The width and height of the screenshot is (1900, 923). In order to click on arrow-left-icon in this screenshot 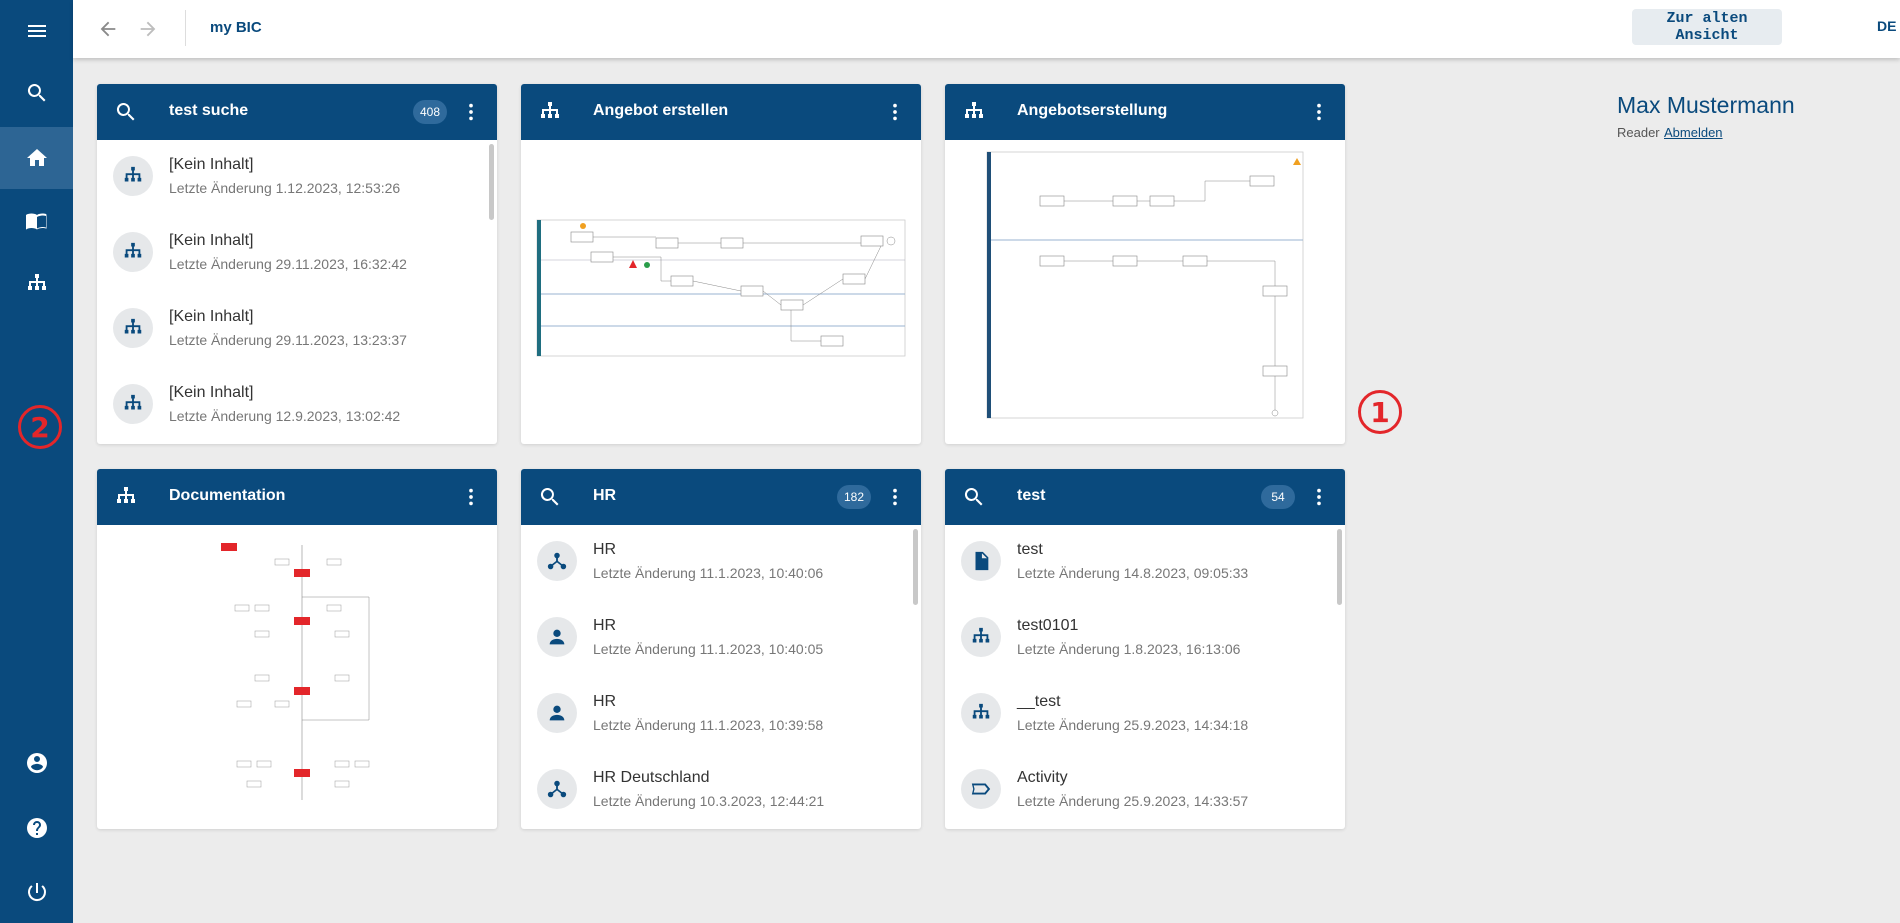, I will do `click(108, 29)`.